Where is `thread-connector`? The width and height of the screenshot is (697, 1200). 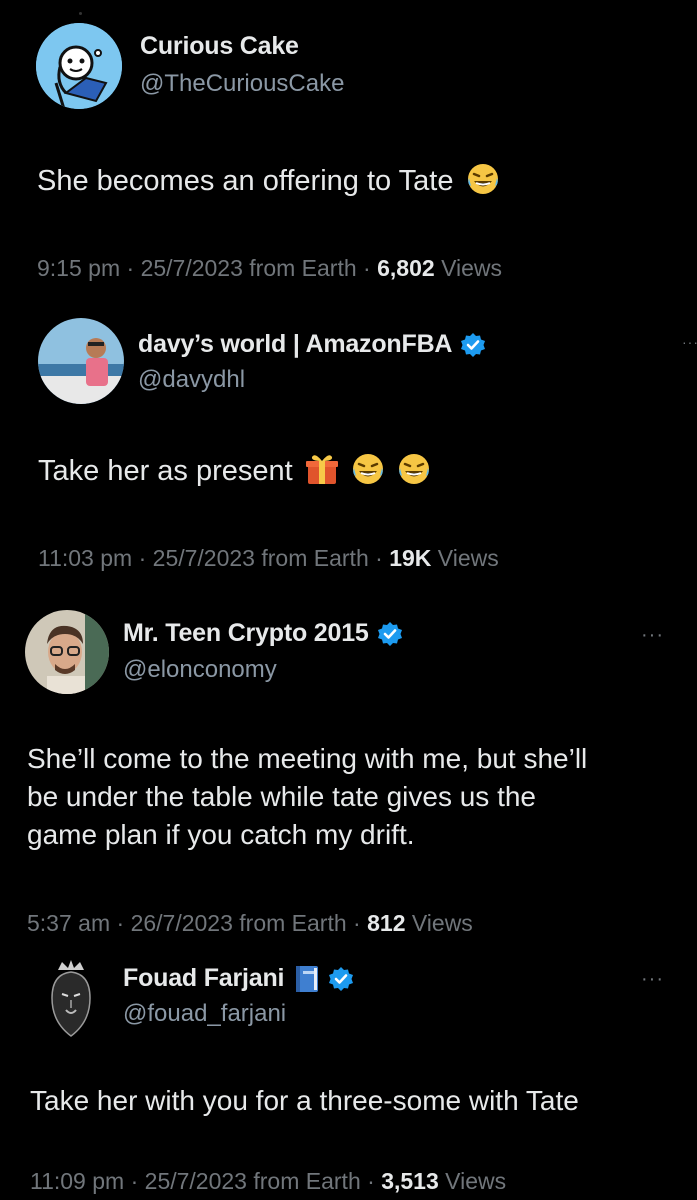
thread-connector is located at coordinates (80, 13).